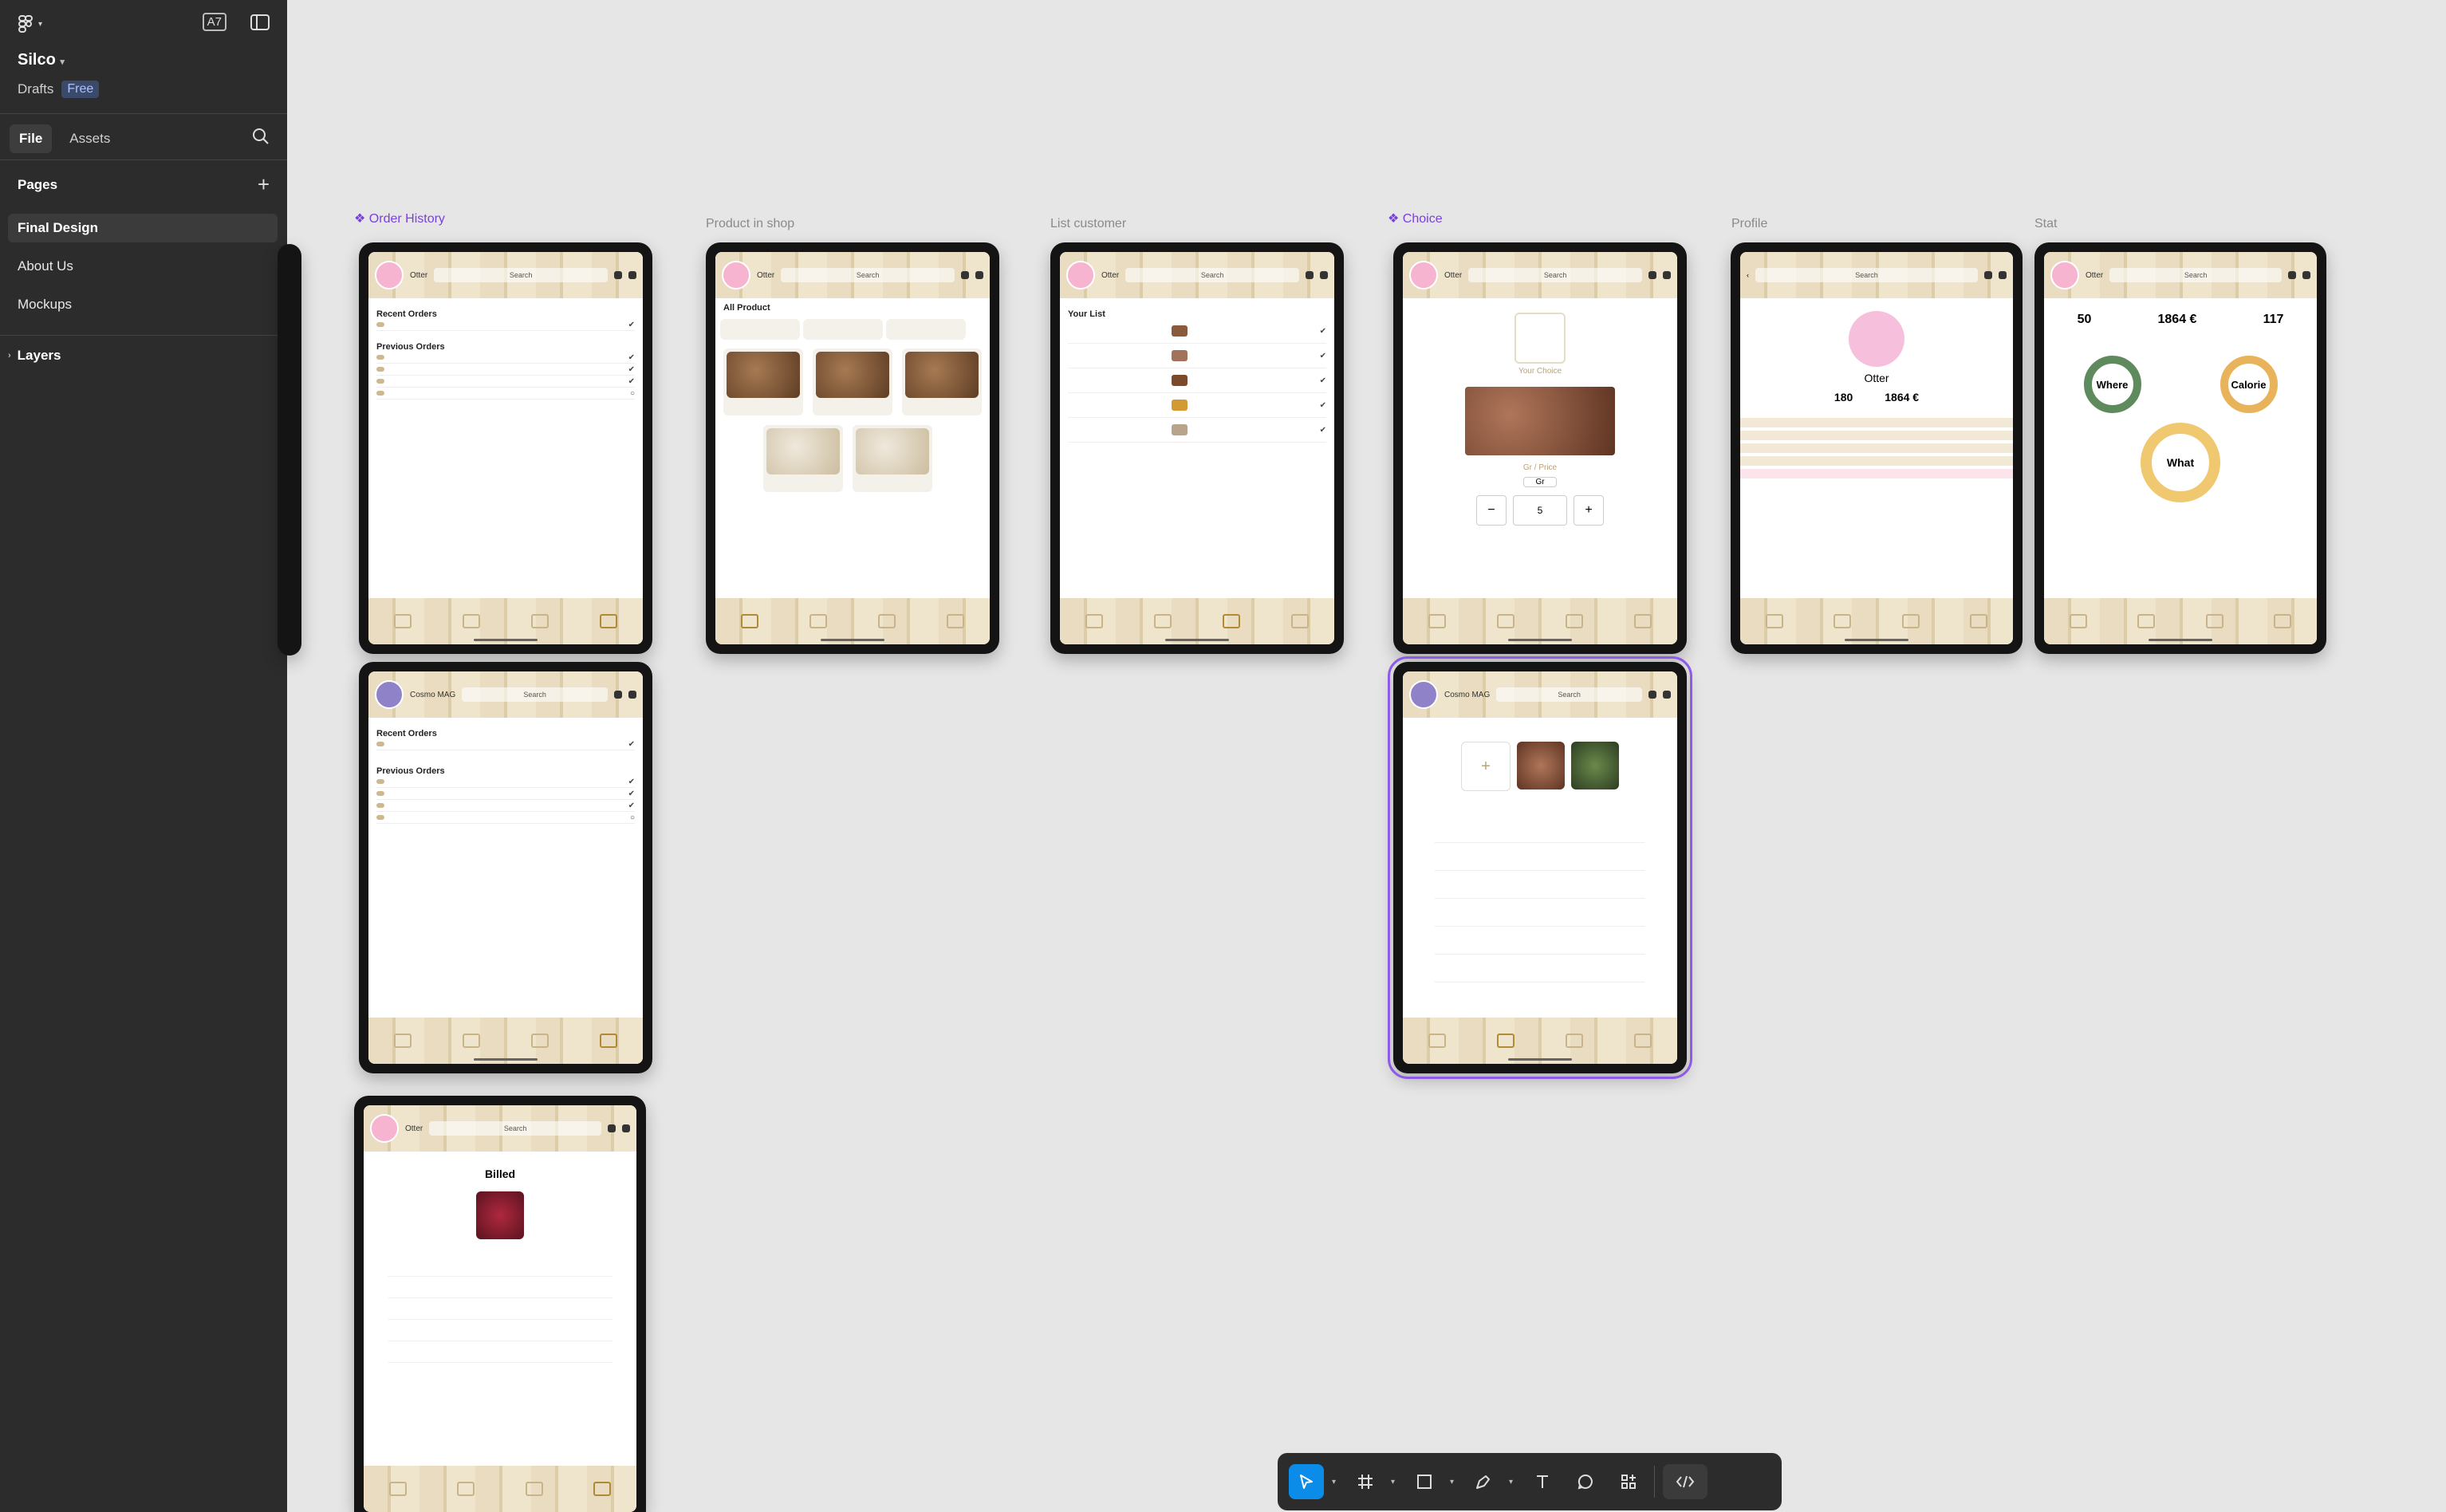 The width and height of the screenshot is (2446, 1512). What do you see at coordinates (926, 329) in the screenshot?
I see `category-chip-powder` at bounding box center [926, 329].